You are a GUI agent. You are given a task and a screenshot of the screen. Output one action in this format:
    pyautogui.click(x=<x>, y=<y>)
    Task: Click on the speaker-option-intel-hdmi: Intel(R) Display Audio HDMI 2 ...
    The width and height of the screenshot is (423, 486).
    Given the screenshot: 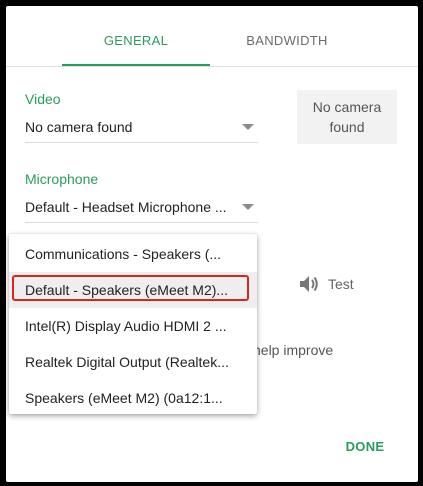 What is the action you would take?
    pyautogui.click(x=133, y=326)
    